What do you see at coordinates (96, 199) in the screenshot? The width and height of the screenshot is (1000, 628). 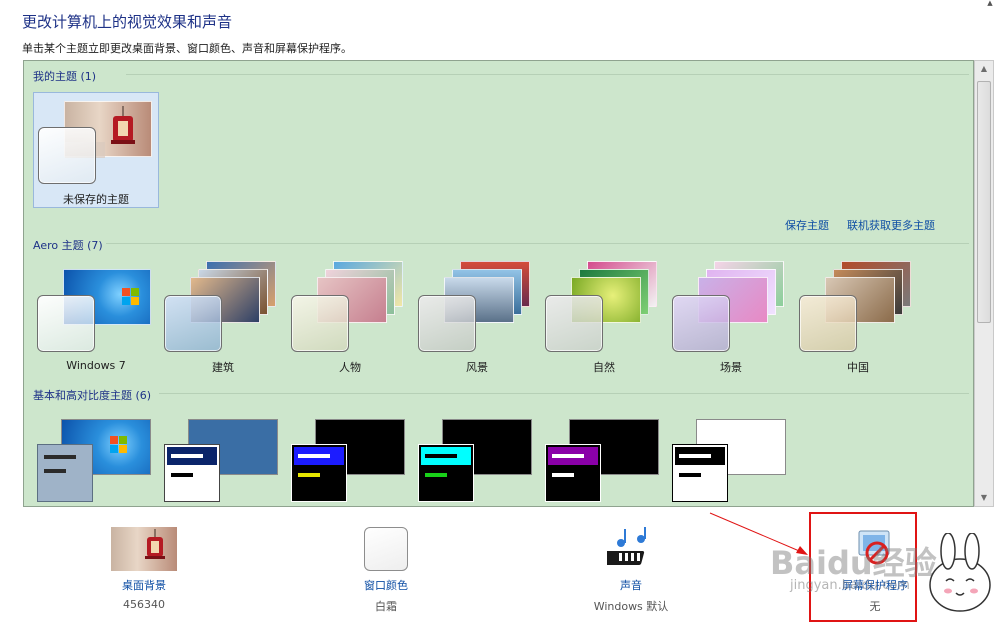 I see `theme-name: 未保存的主题` at bounding box center [96, 199].